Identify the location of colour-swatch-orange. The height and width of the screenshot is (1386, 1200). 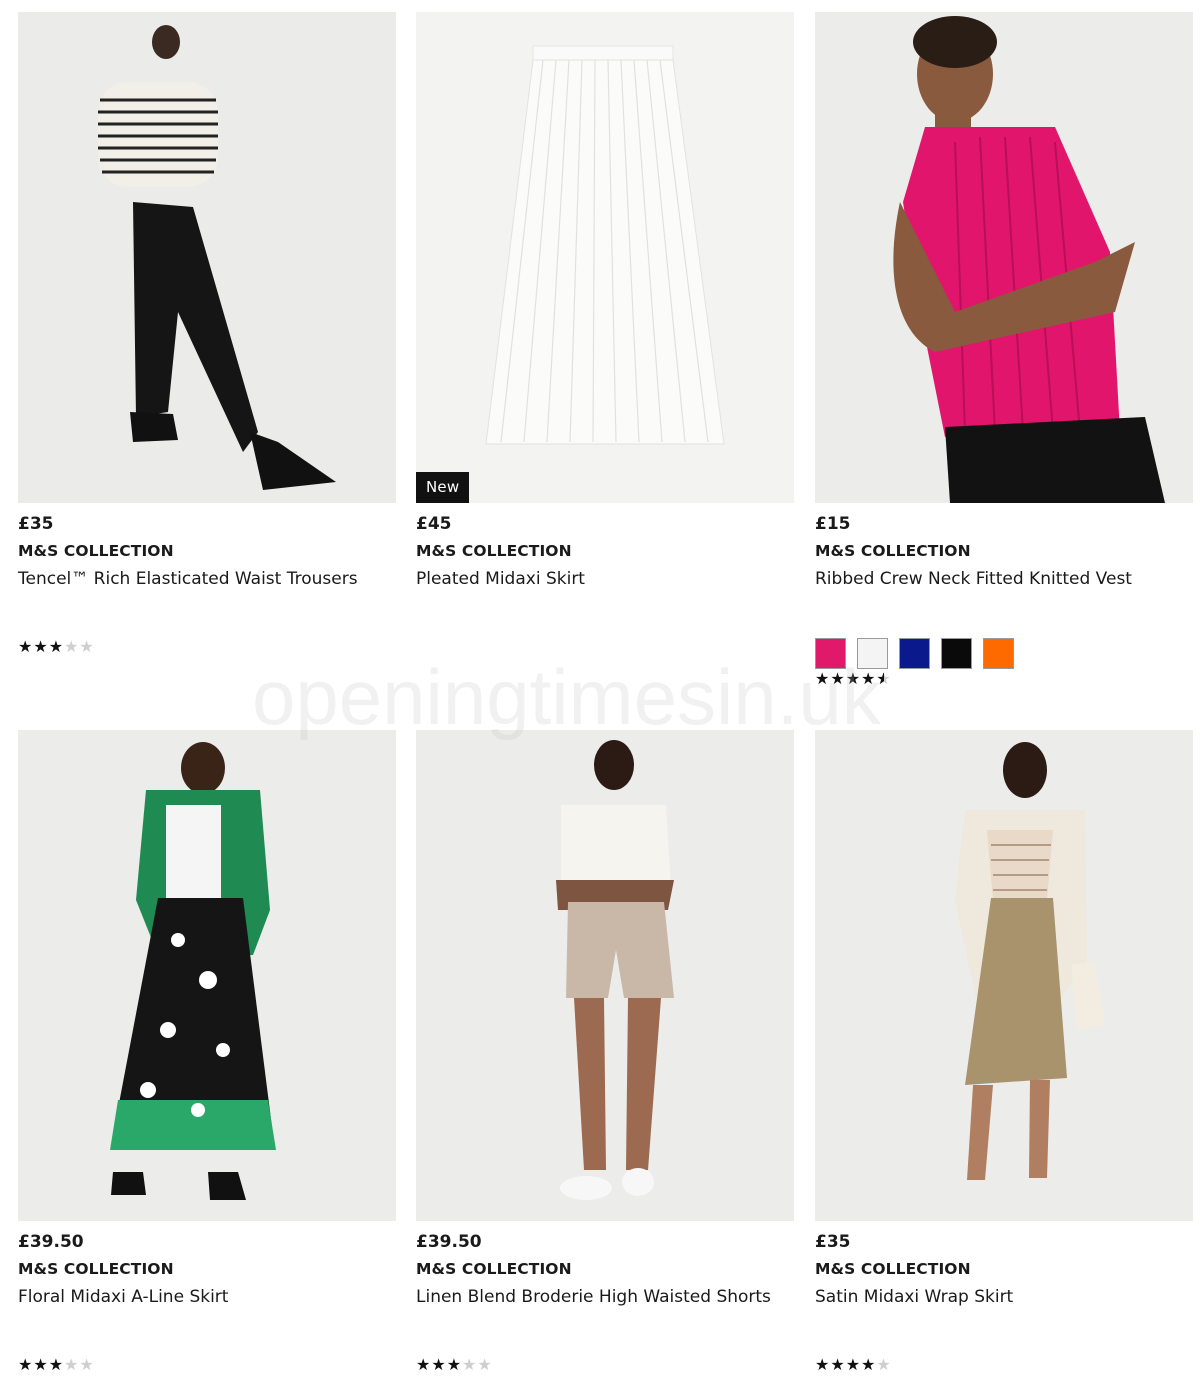
(998, 653).